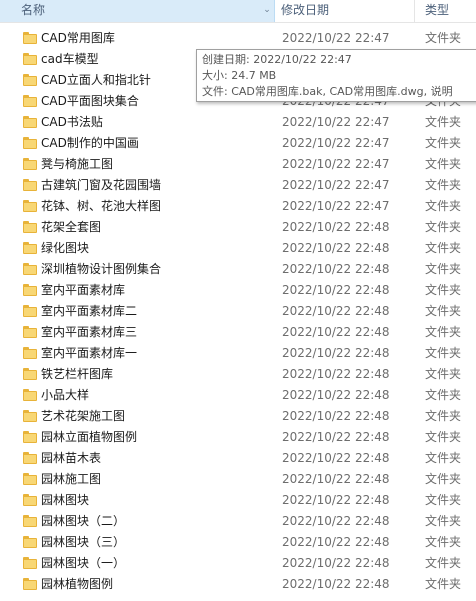  What do you see at coordinates (345, 11) in the screenshot?
I see `column-header-date: 修改日期` at bounding box center [345, 11].